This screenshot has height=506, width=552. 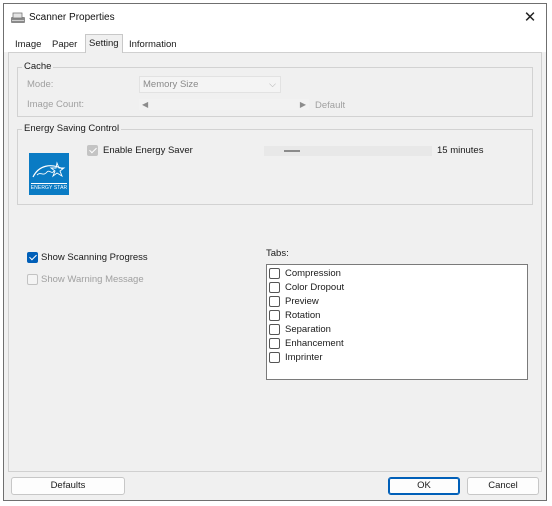 What do you see at coordinates (18, 18) in the screenshot?
I see `scanner-icon` at bounding box center [18, 18].